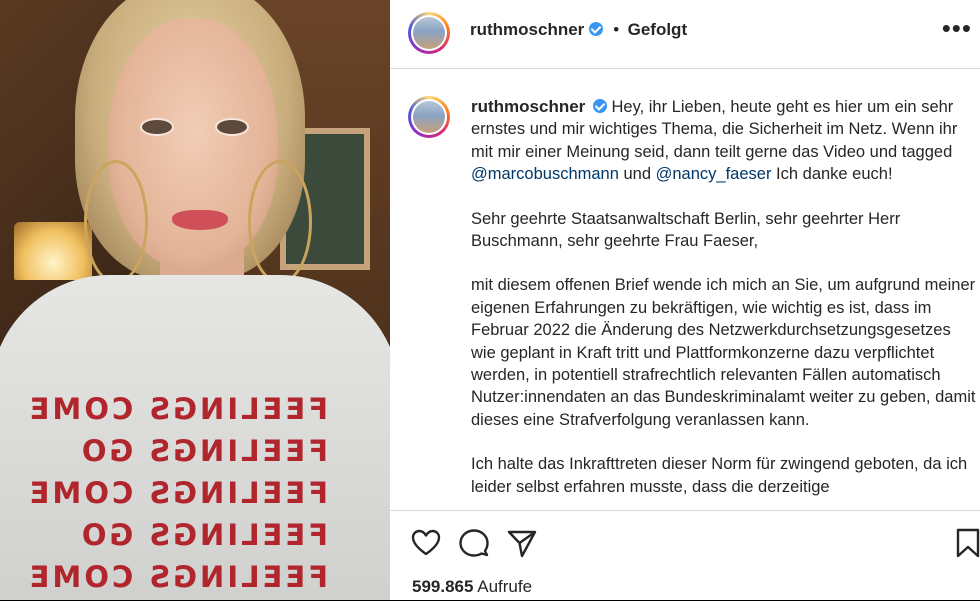  Describe the element at coordinates (116, 222) in the screenshot. I see `left-earring` at that location.